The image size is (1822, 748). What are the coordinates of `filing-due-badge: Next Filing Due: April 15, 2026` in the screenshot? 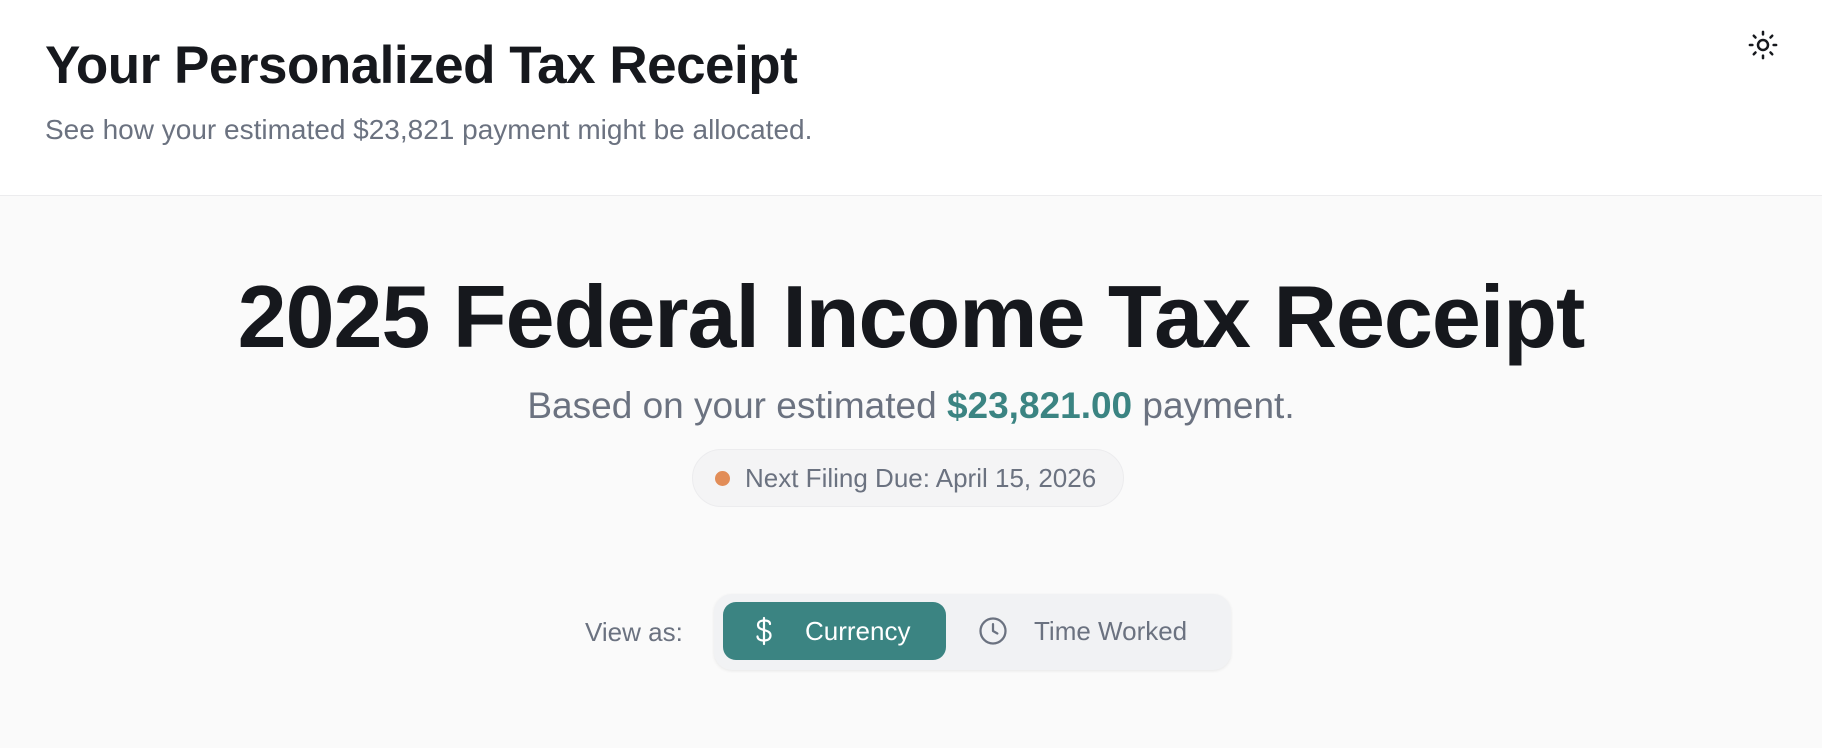 It's located at (908, 478).